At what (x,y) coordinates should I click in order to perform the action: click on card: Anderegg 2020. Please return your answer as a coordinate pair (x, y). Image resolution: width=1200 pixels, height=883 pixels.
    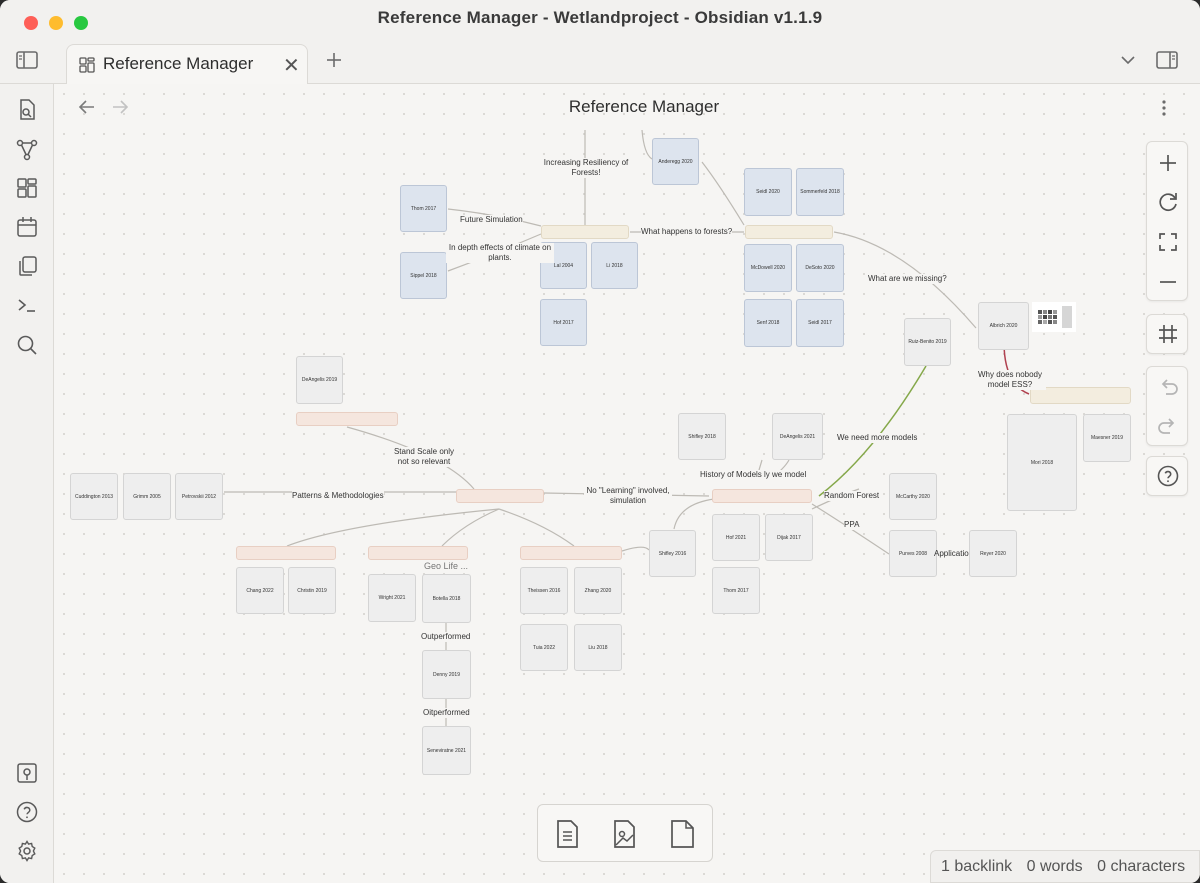
    Looking at the image, I should click on (675, 161).